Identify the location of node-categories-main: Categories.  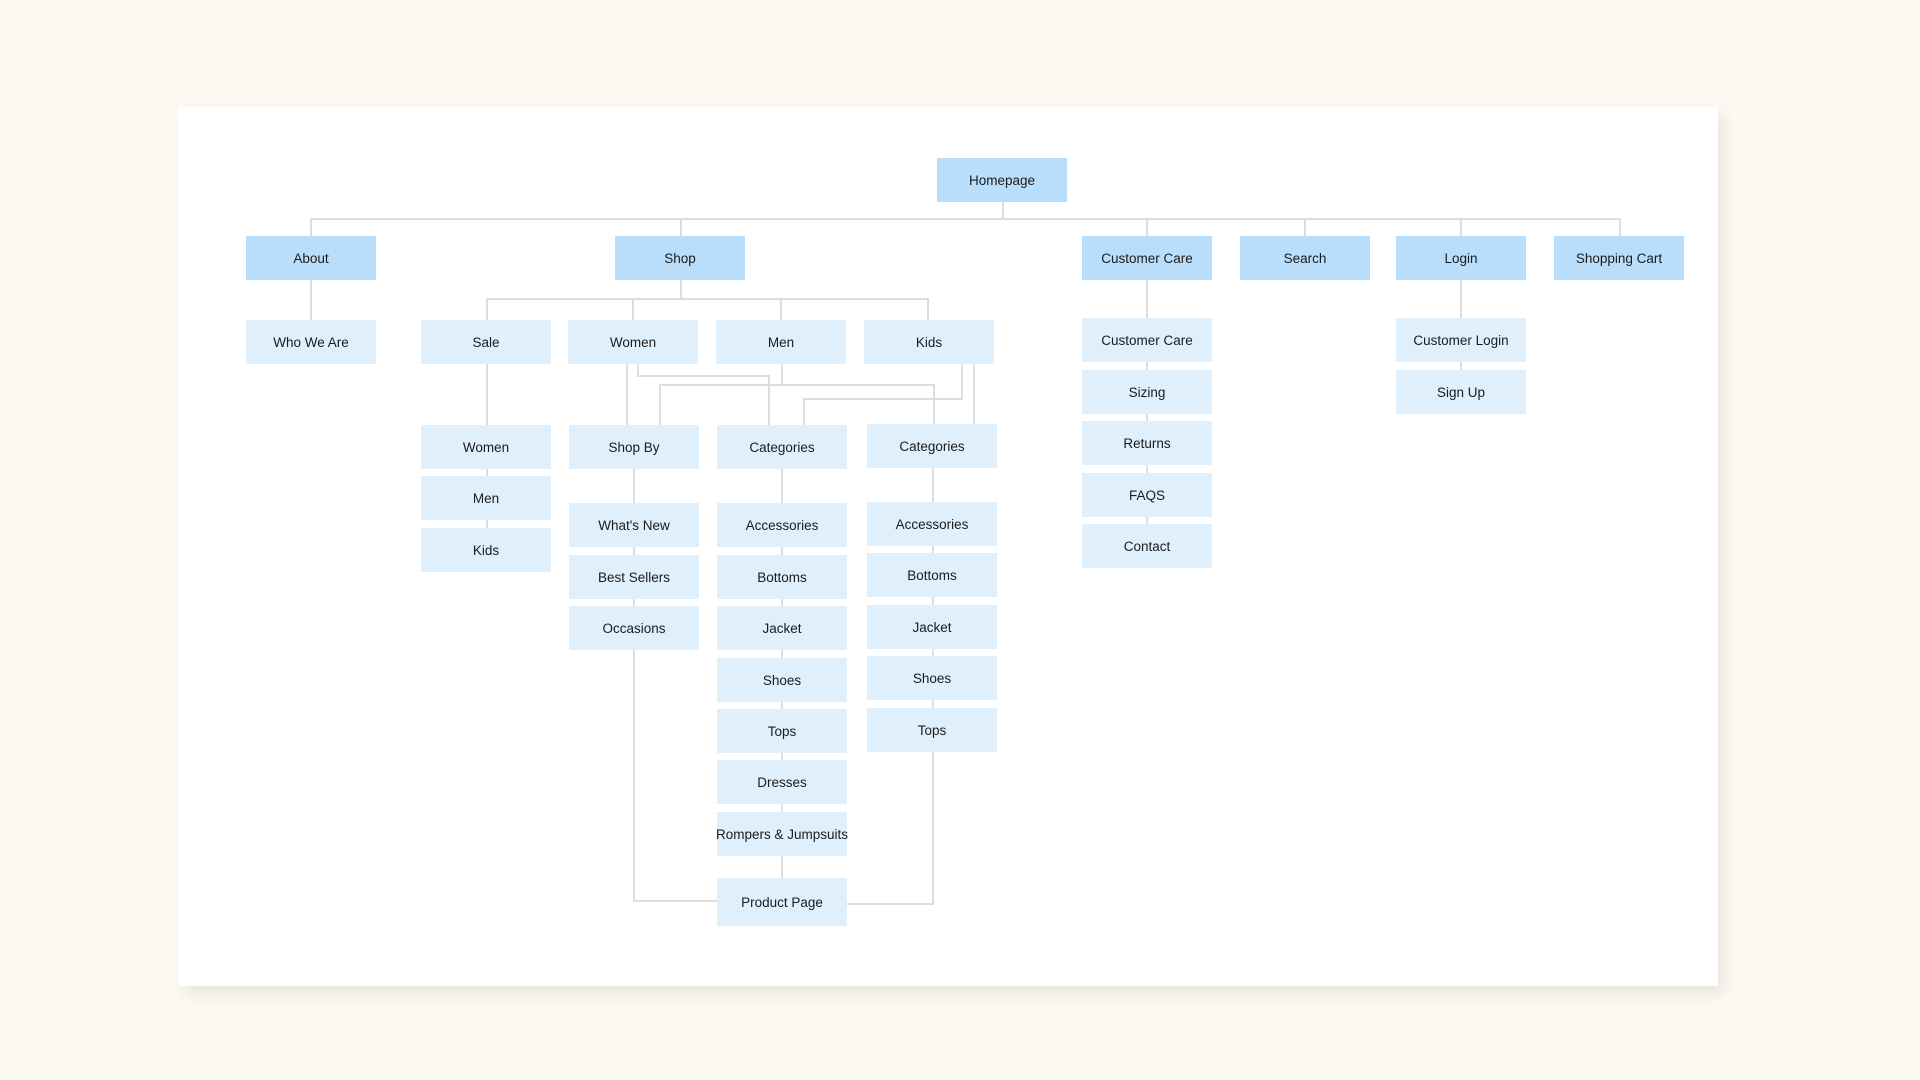
(782, 447).